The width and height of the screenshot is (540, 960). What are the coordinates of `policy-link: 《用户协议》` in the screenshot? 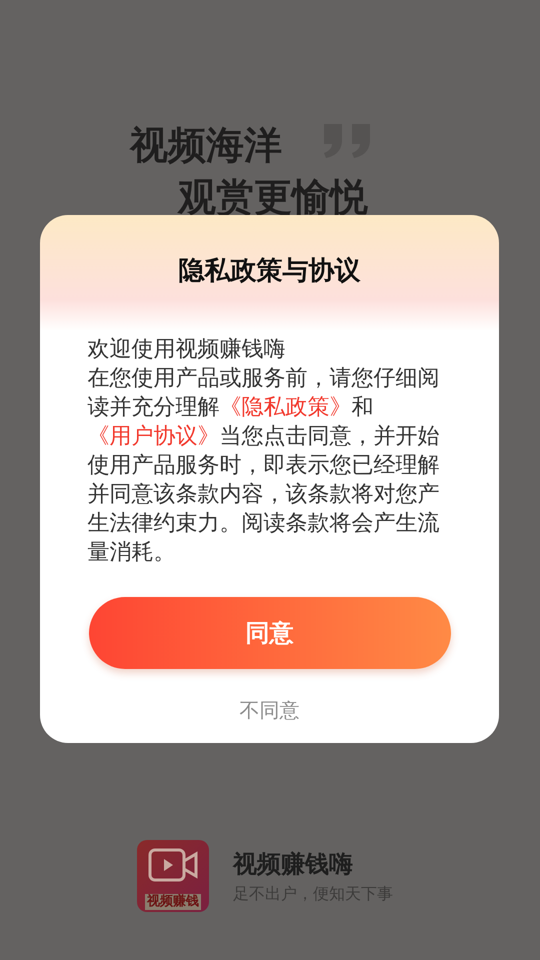 It's located at (154, 436).